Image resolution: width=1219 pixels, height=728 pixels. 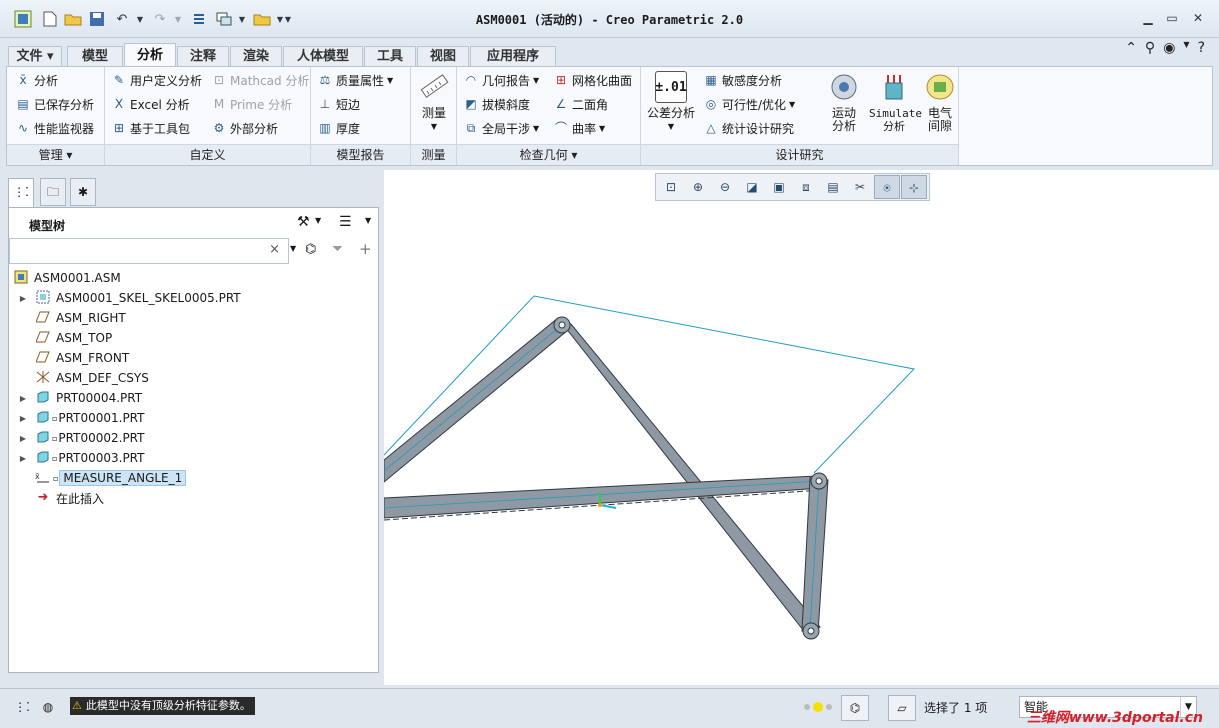 What do you see at coordinates (698, 187) in the screenshot?
I see `zoom-in-icon: ⊕` at bounding box center [698, 187].